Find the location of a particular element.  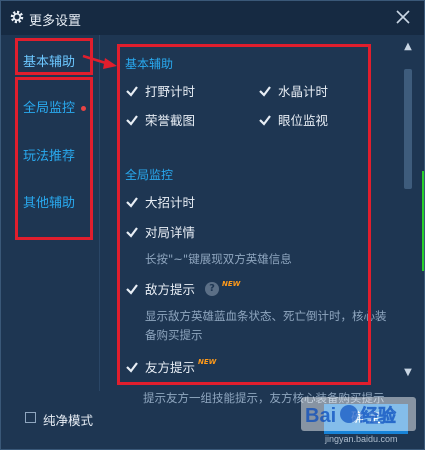

svg-text: jingyan.baidu.com is located at coordinates (361, 439).